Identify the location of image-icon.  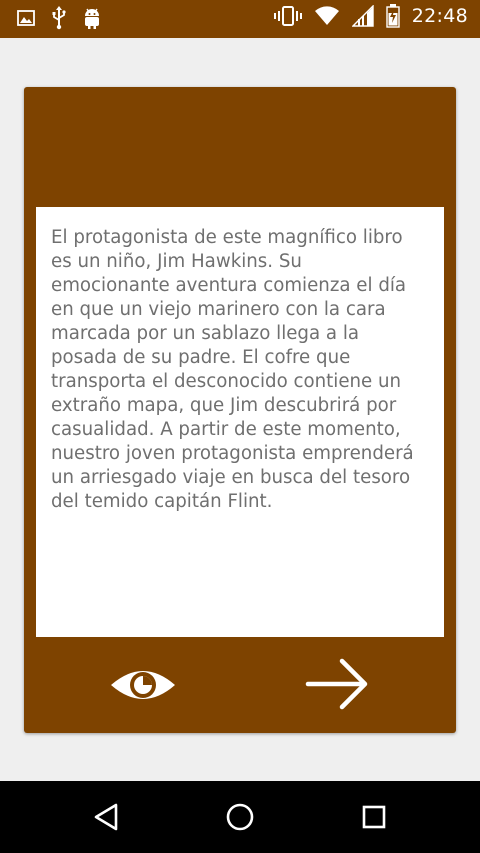
(26, 18).